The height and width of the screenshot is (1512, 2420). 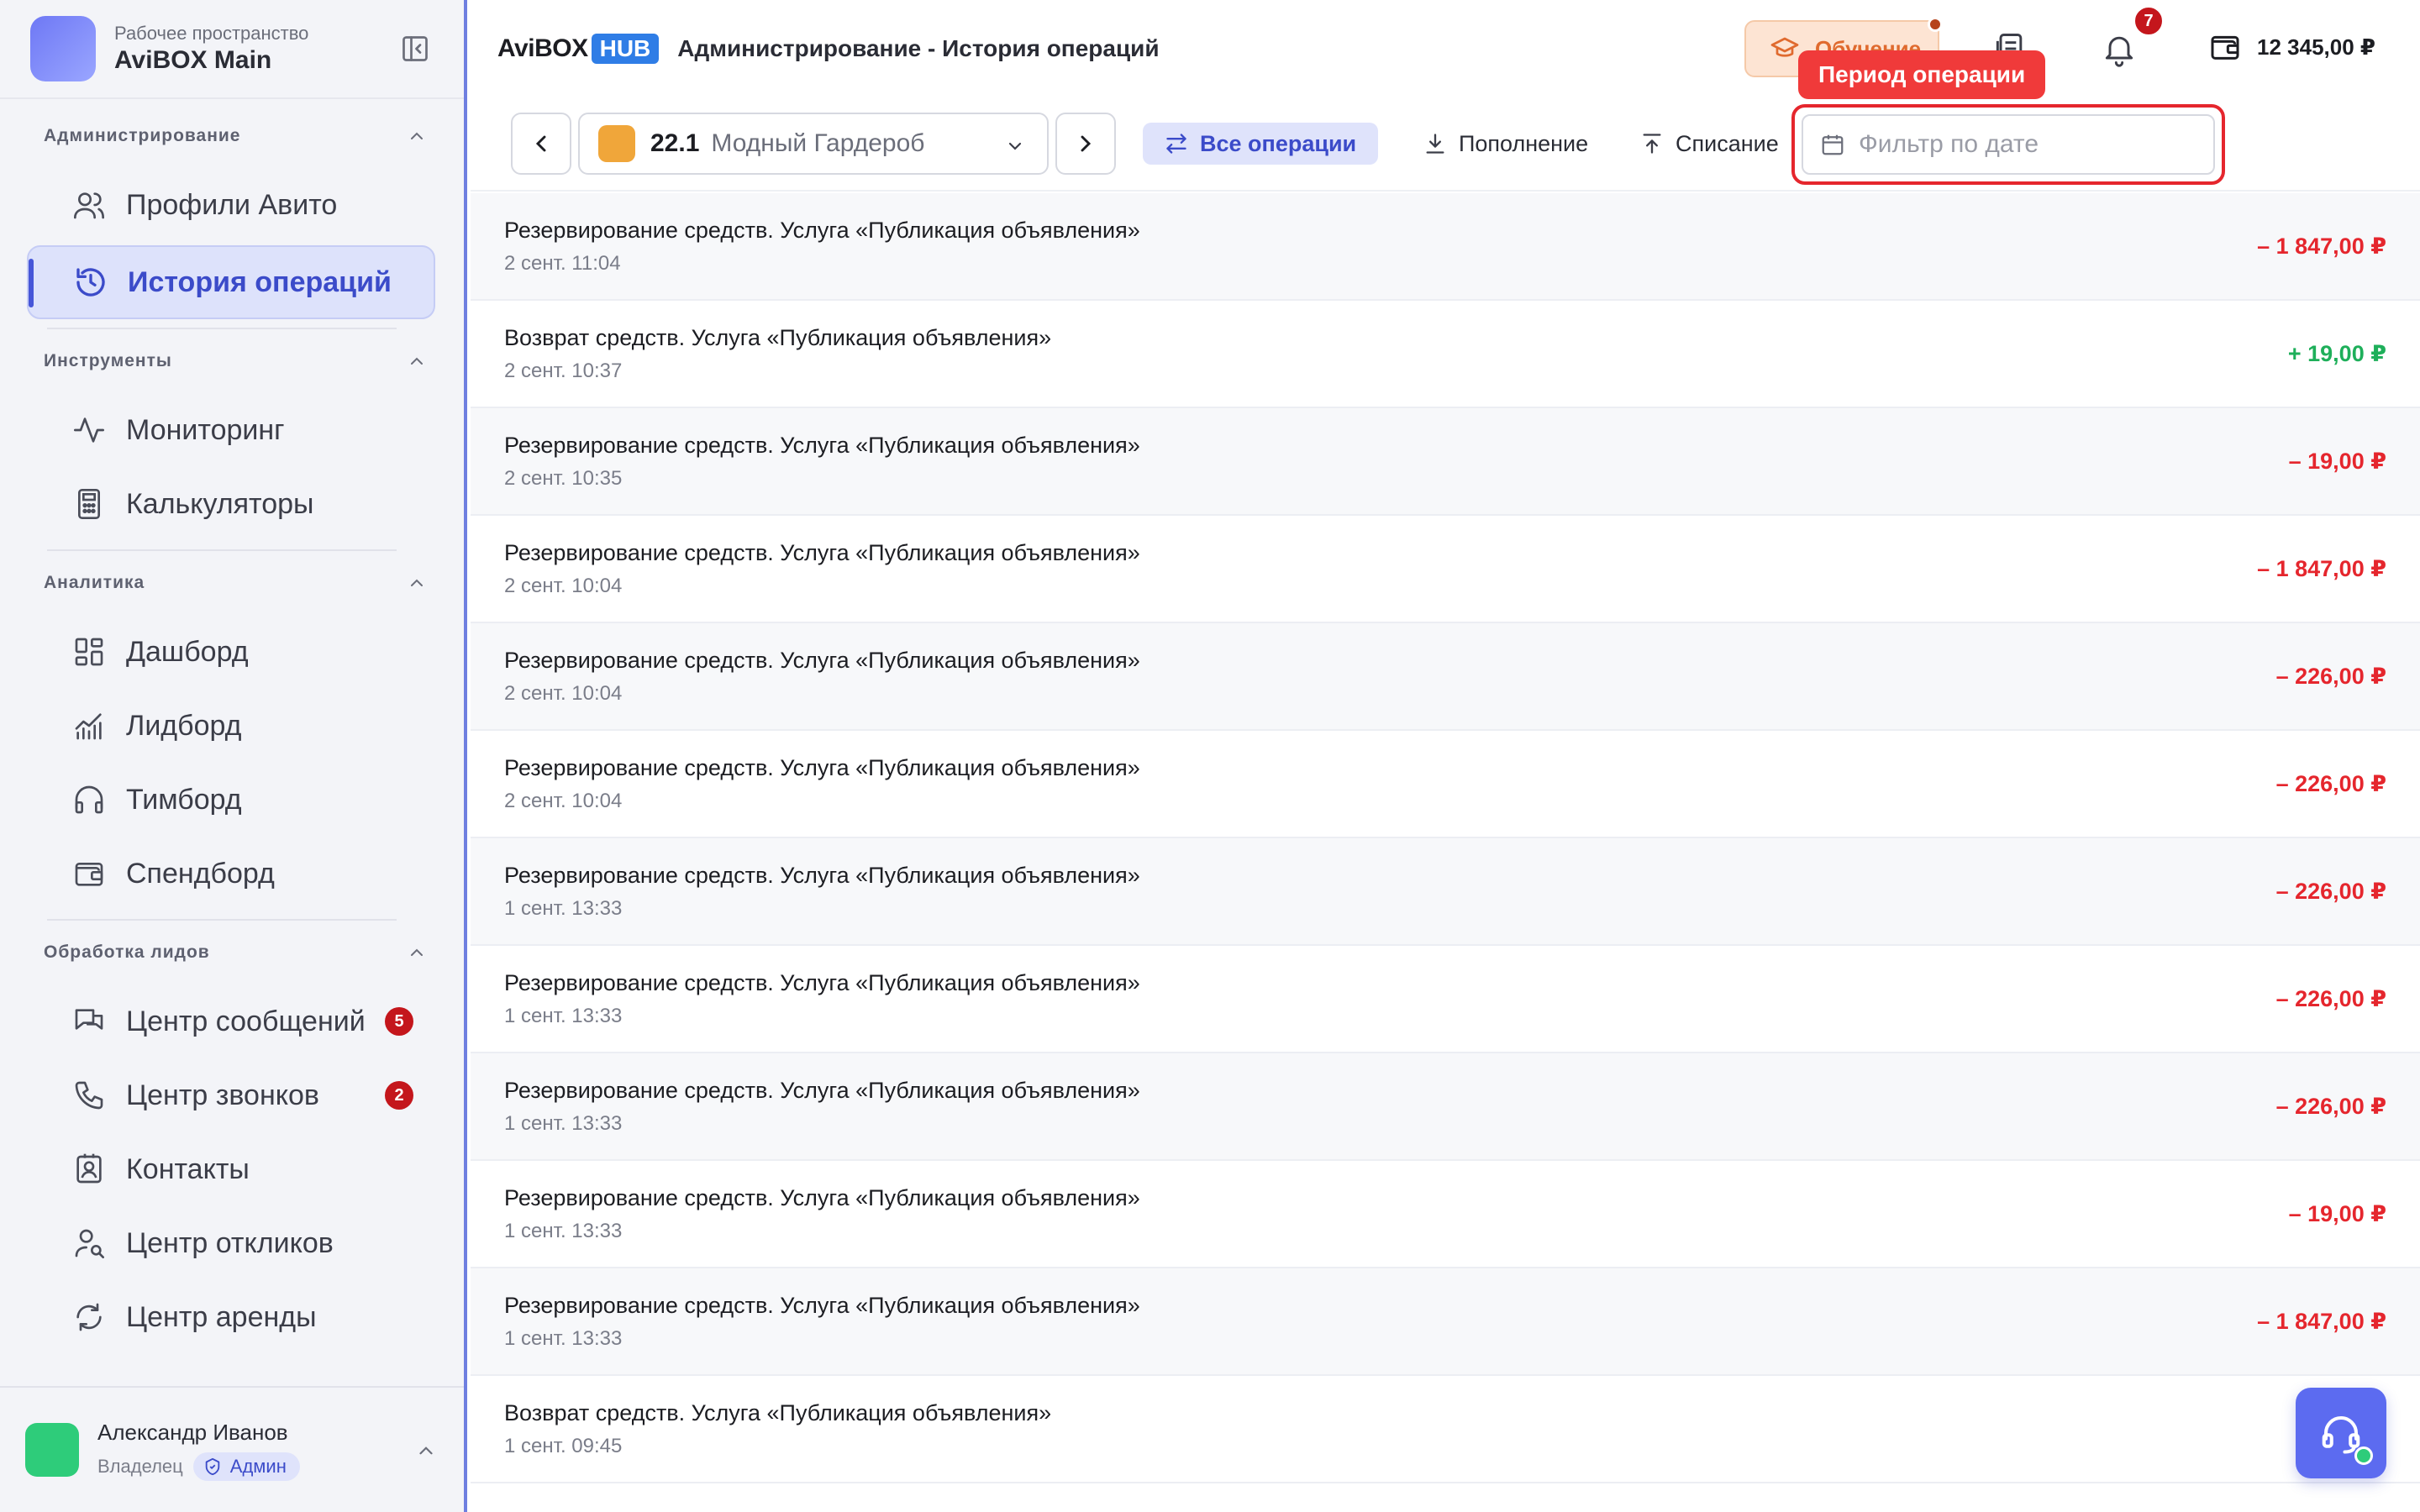 What do you see at coordinates (232, 361) in the screenshot?
I see `section-tools: Инструменты` at bounding box center [232, 361].